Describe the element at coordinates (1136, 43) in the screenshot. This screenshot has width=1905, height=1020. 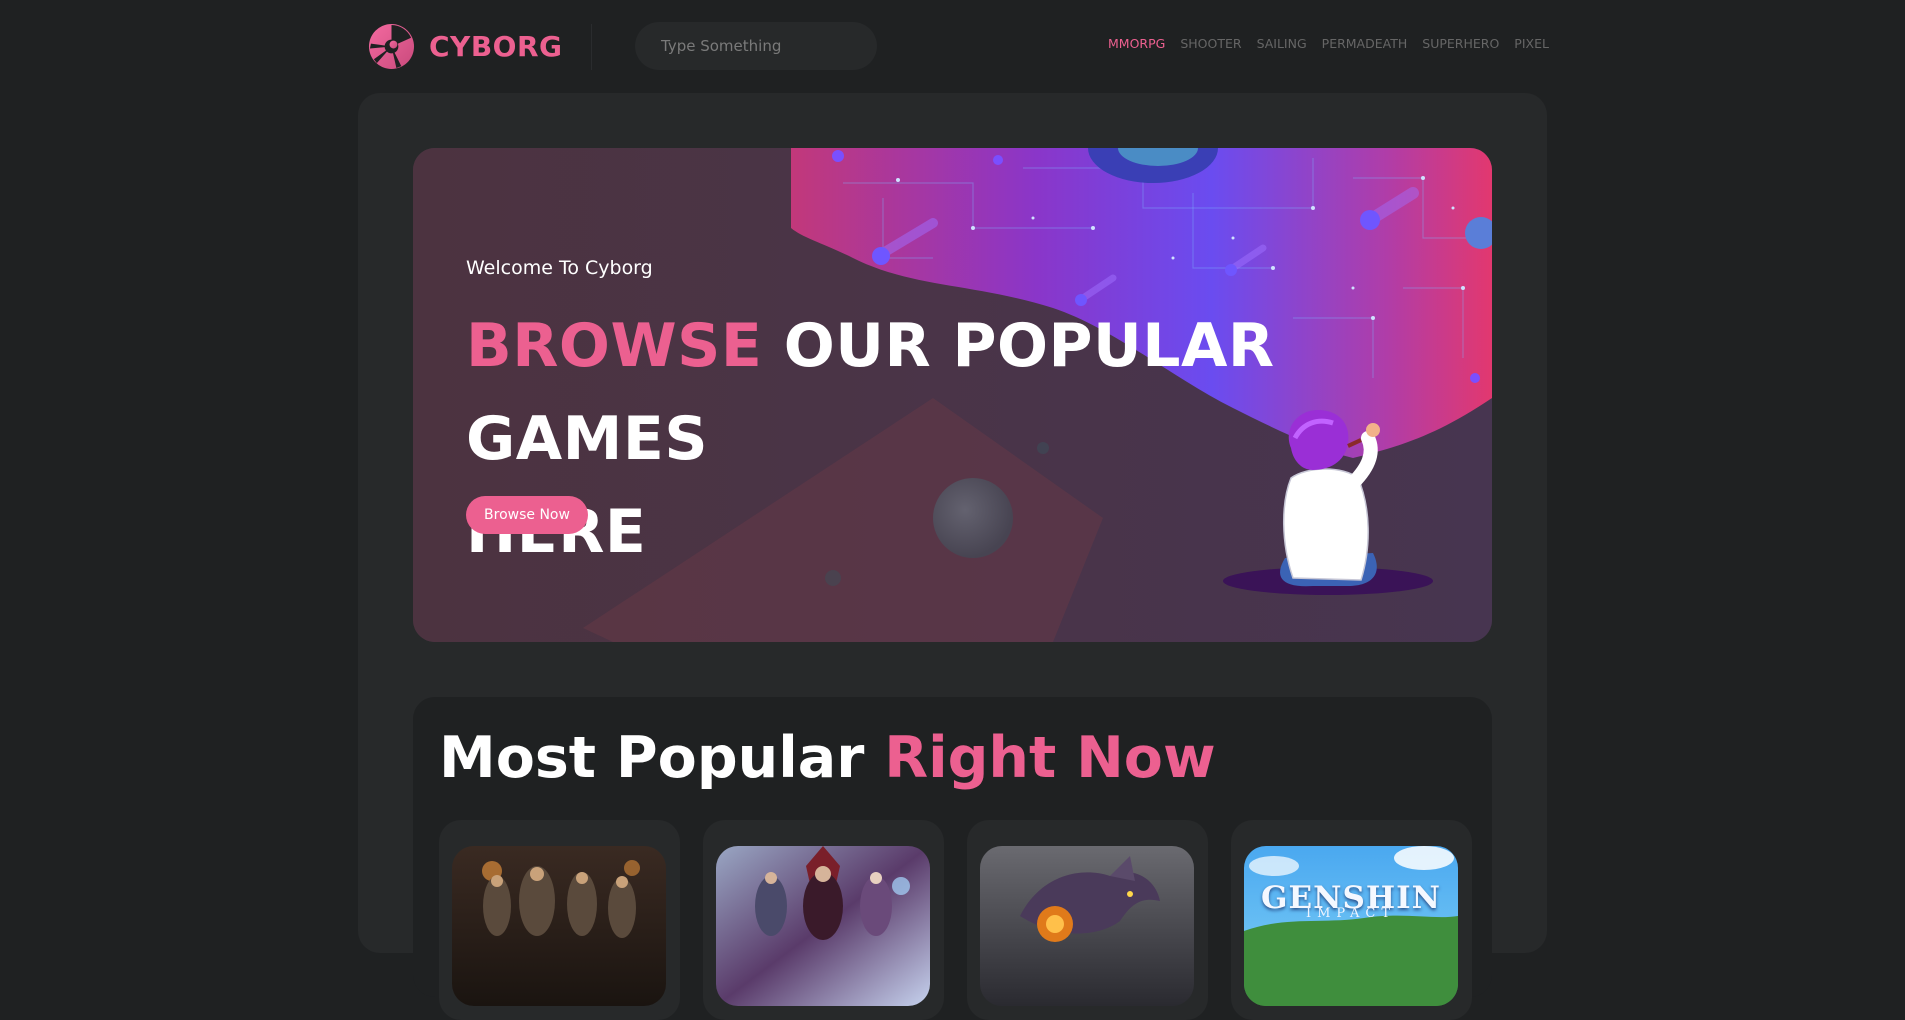
I see `nav-item-mmorpg: MMORPG` at that location.